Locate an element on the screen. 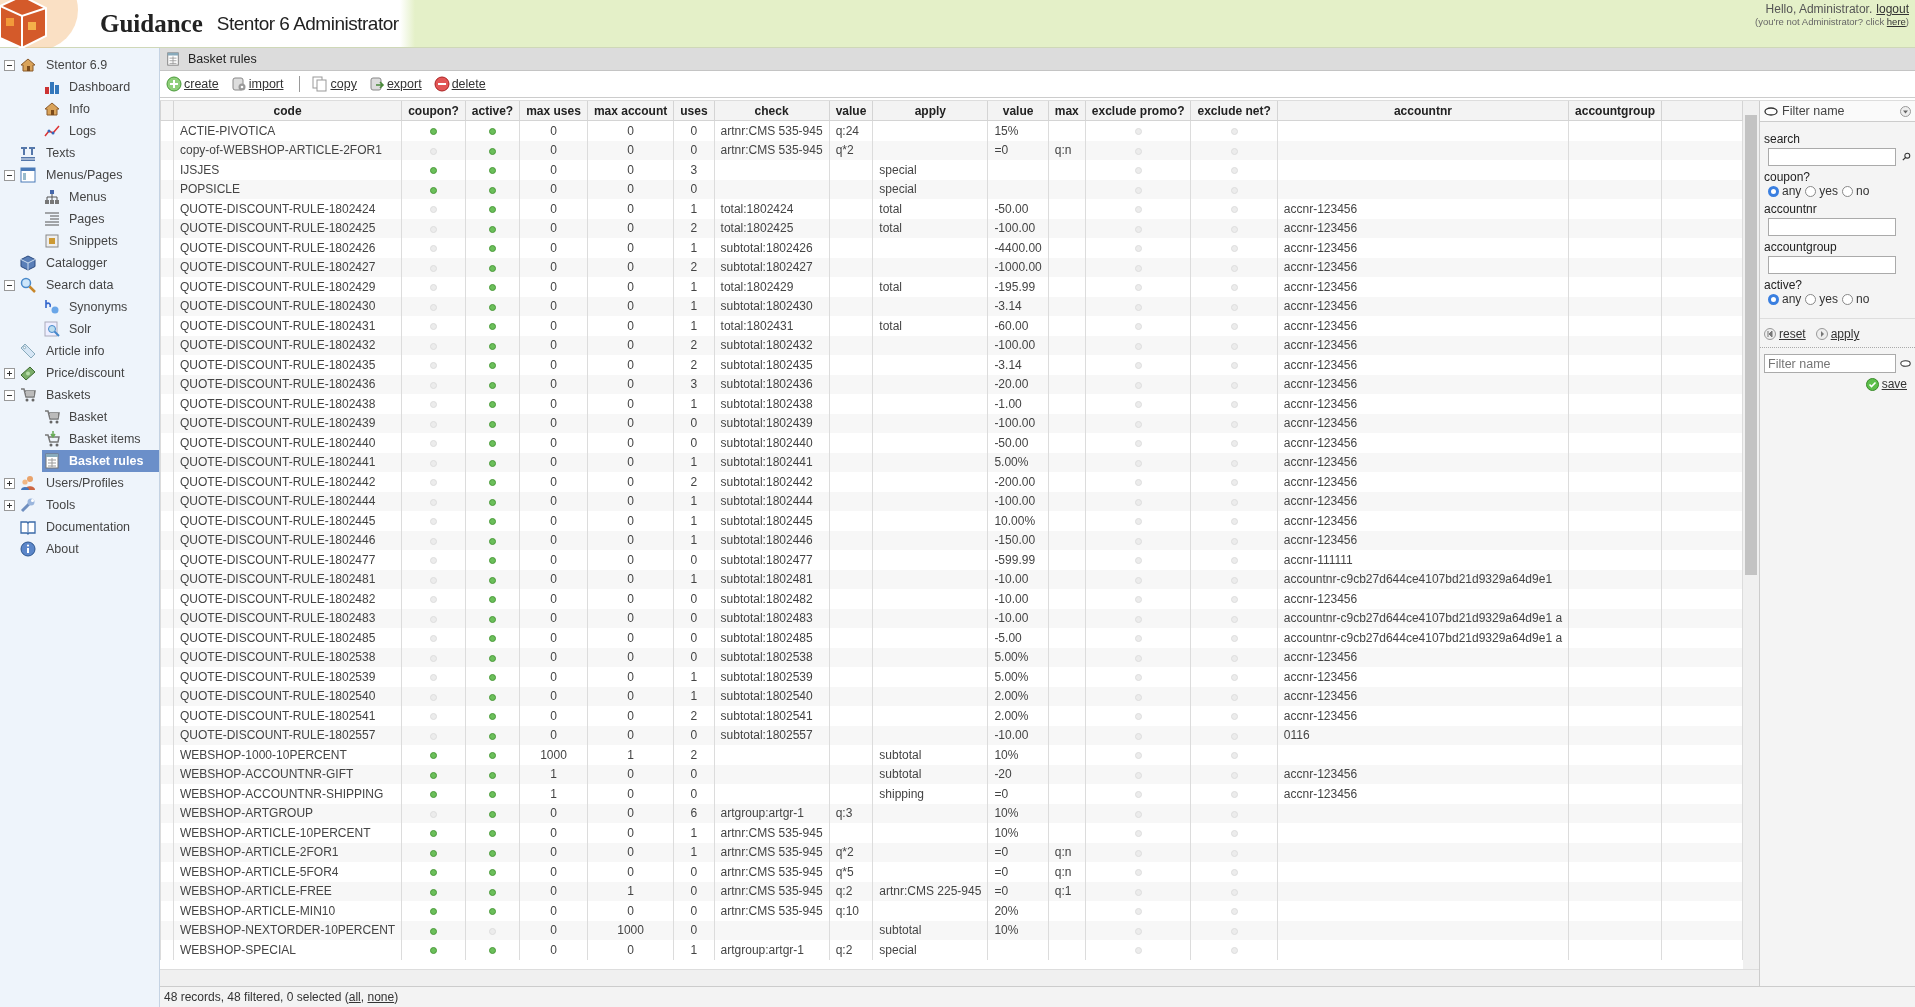 The image size is (1915, 1007). toolbar-link: copy is located at coordinates (336, 84).